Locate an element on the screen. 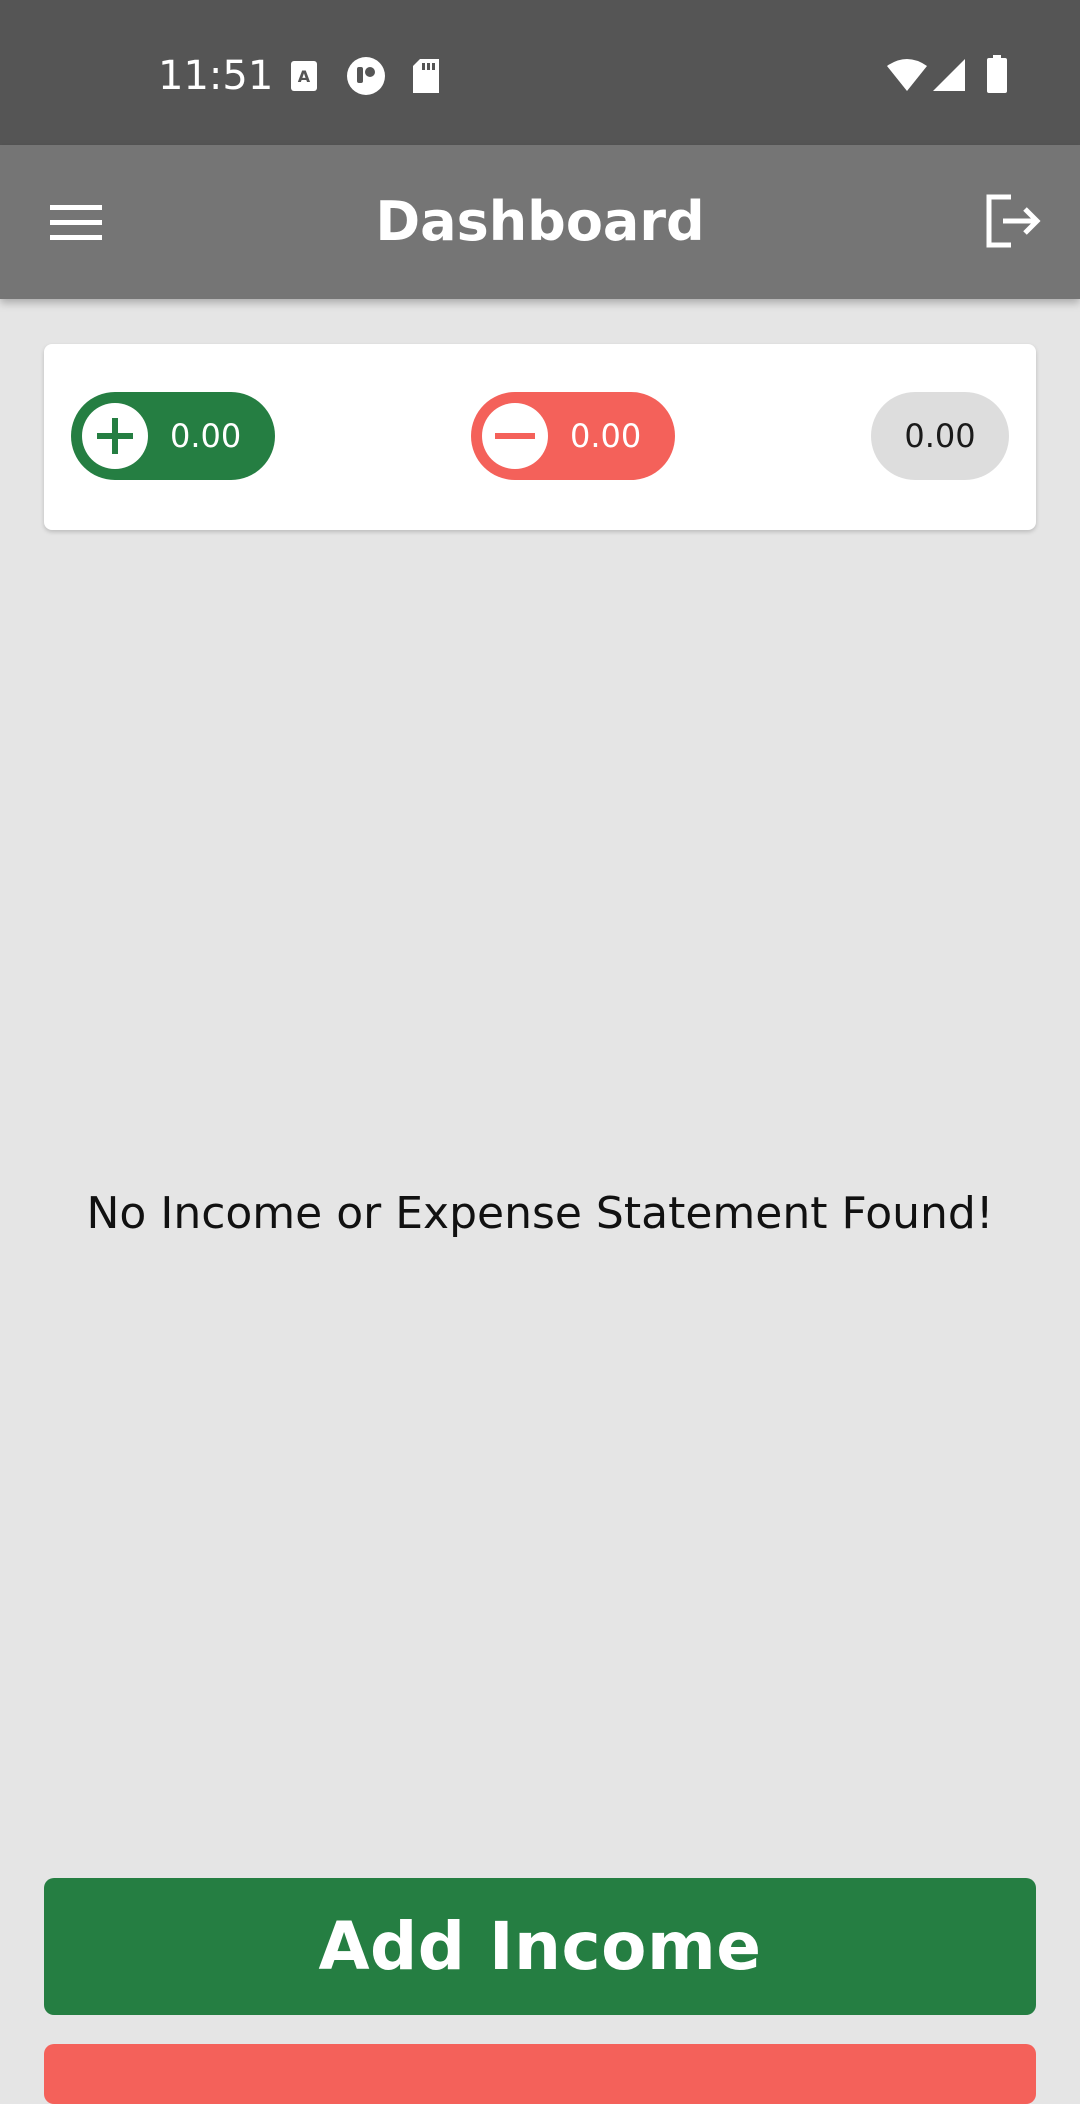  balance-pill: 0.00 is located at coordinates (940, 436).